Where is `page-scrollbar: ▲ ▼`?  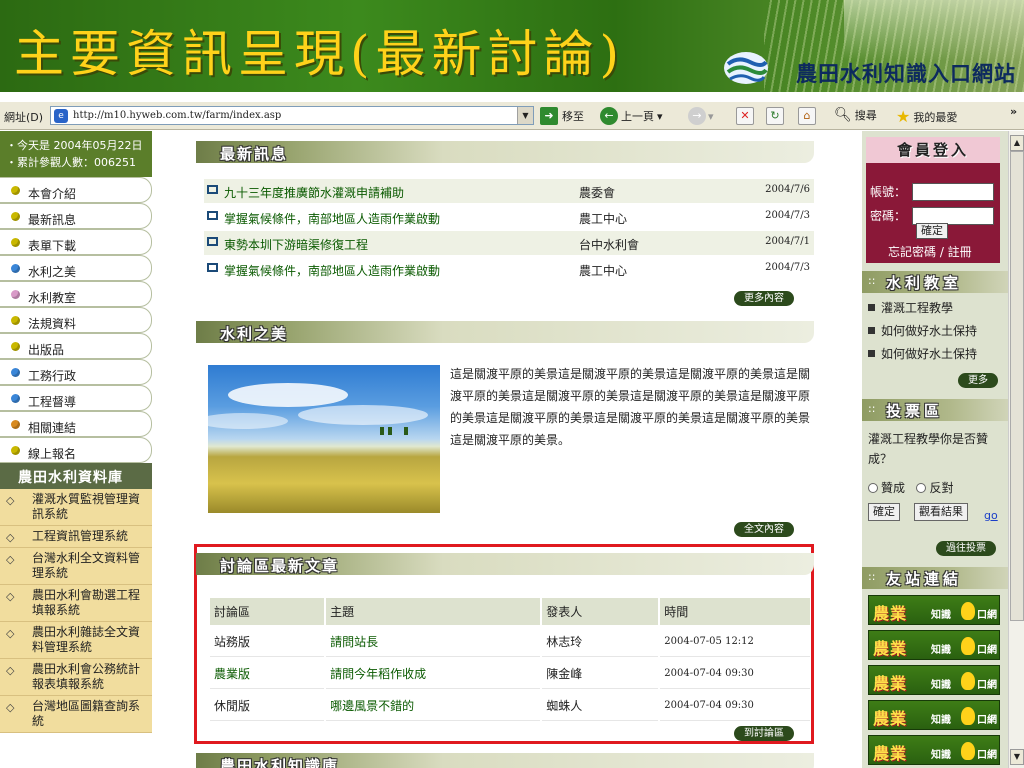 page-scrollbar: ▲ ▼ is located at coordinates (1016, 449).